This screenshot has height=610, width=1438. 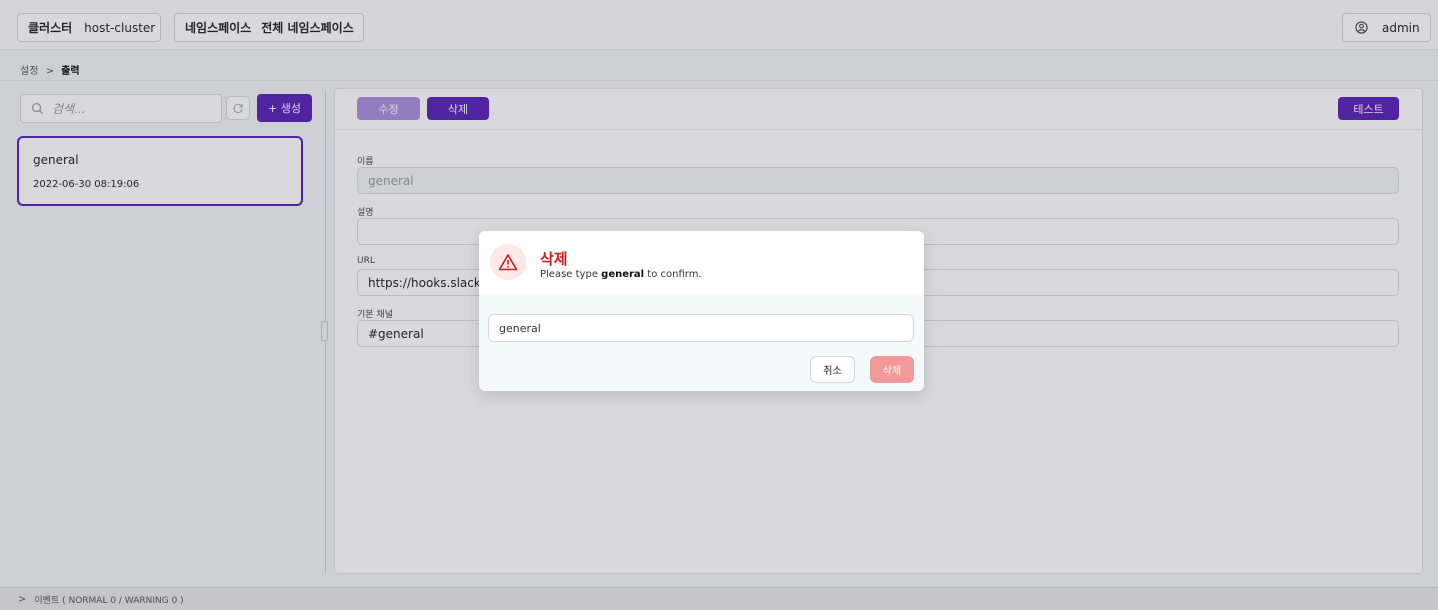 What do you see at coordinates (673, 274) in the screenshot?
I see `dialog-desc-suffix: to confirm.` at bounding box center [673, 274].